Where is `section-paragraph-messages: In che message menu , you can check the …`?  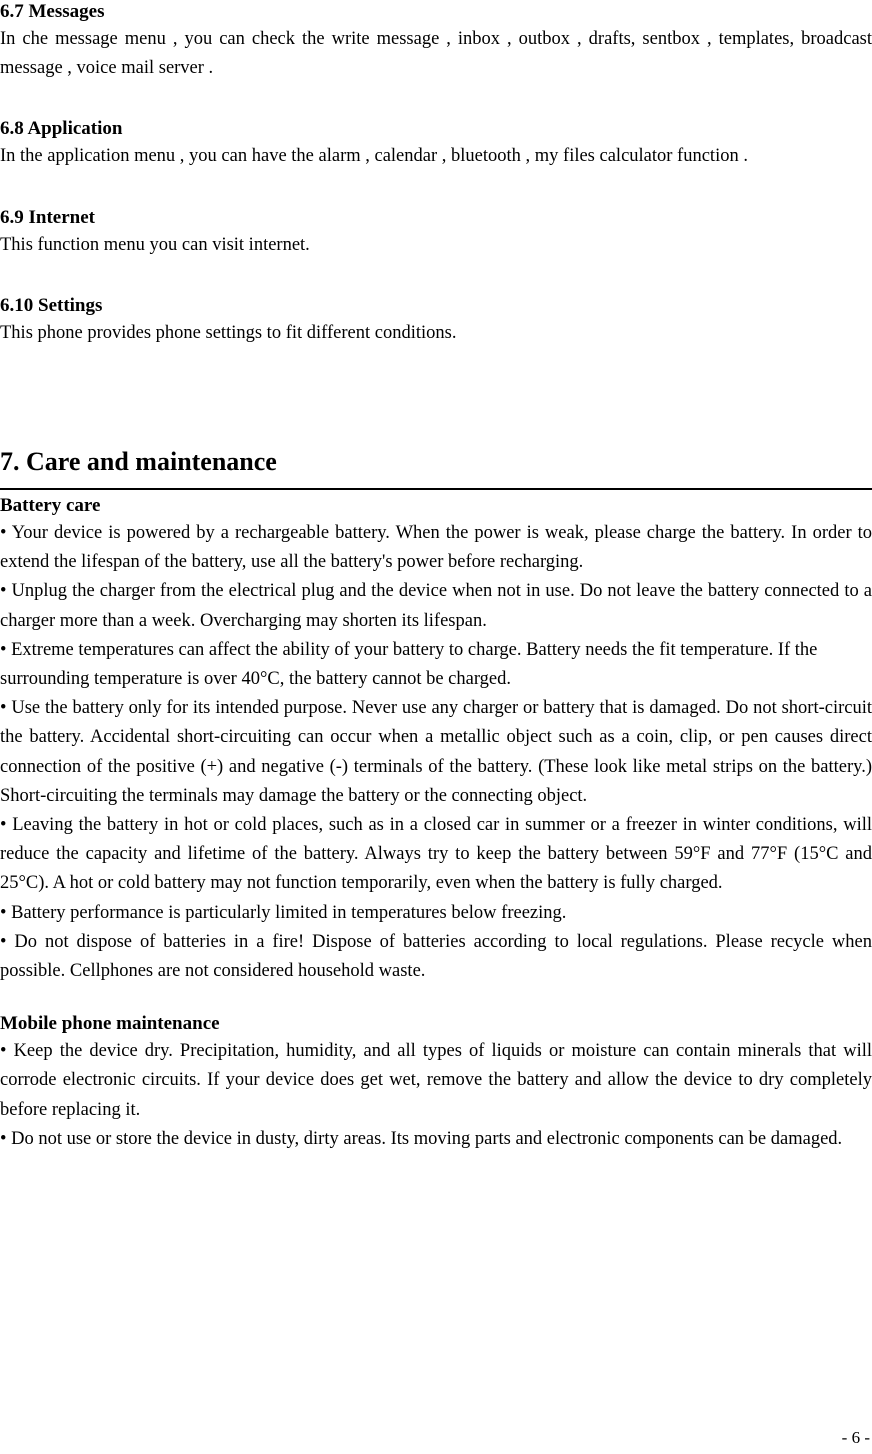
section-paragraph-messages: In che message menu , you can check the … is located at coordinates (436, 54).